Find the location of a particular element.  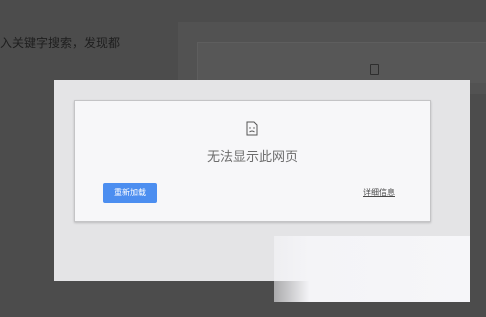

details-link: 详细信息 is located at coordinates (379, 192).